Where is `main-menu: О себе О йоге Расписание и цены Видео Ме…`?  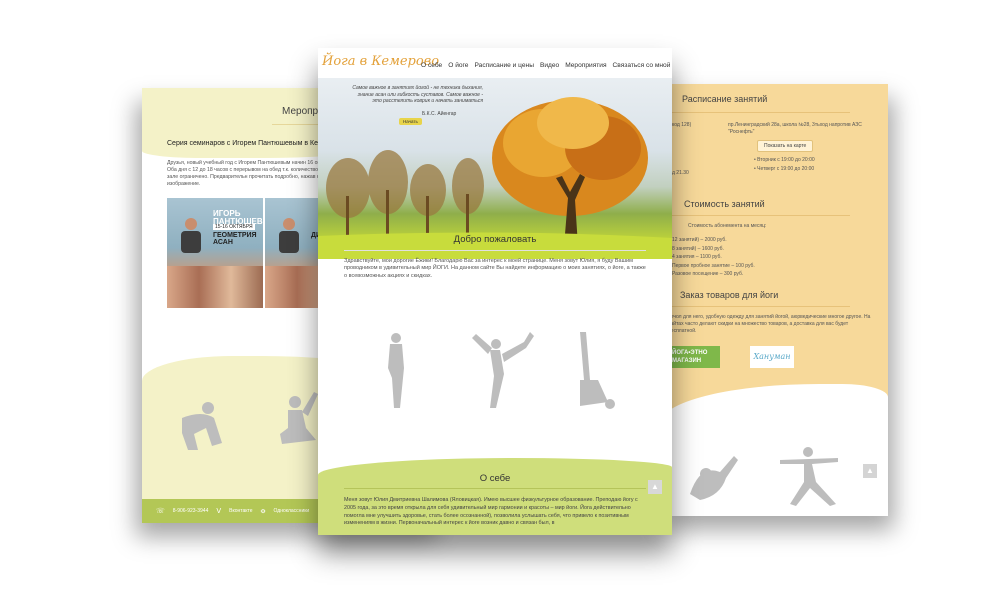 main-menu: О себе О йоге Расписание и цены Видео Ме… is located at coordinates (545, 65).